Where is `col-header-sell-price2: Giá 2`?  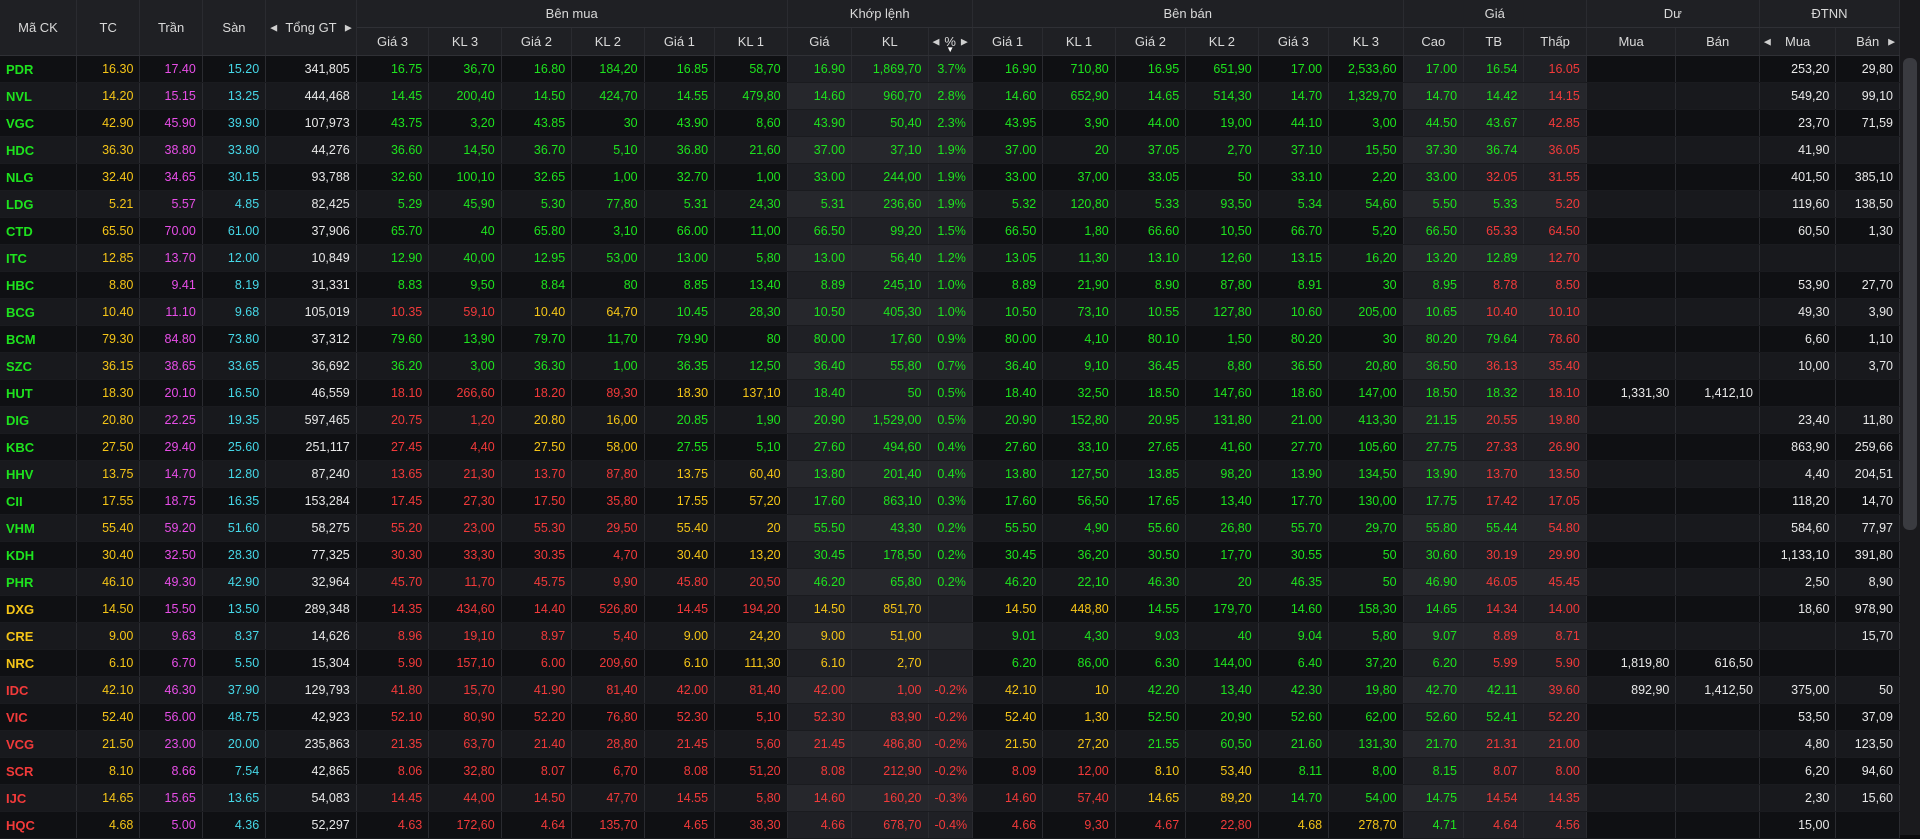
col-header-sell-price2: Giá 2 is located at coordinates (1151, 41).